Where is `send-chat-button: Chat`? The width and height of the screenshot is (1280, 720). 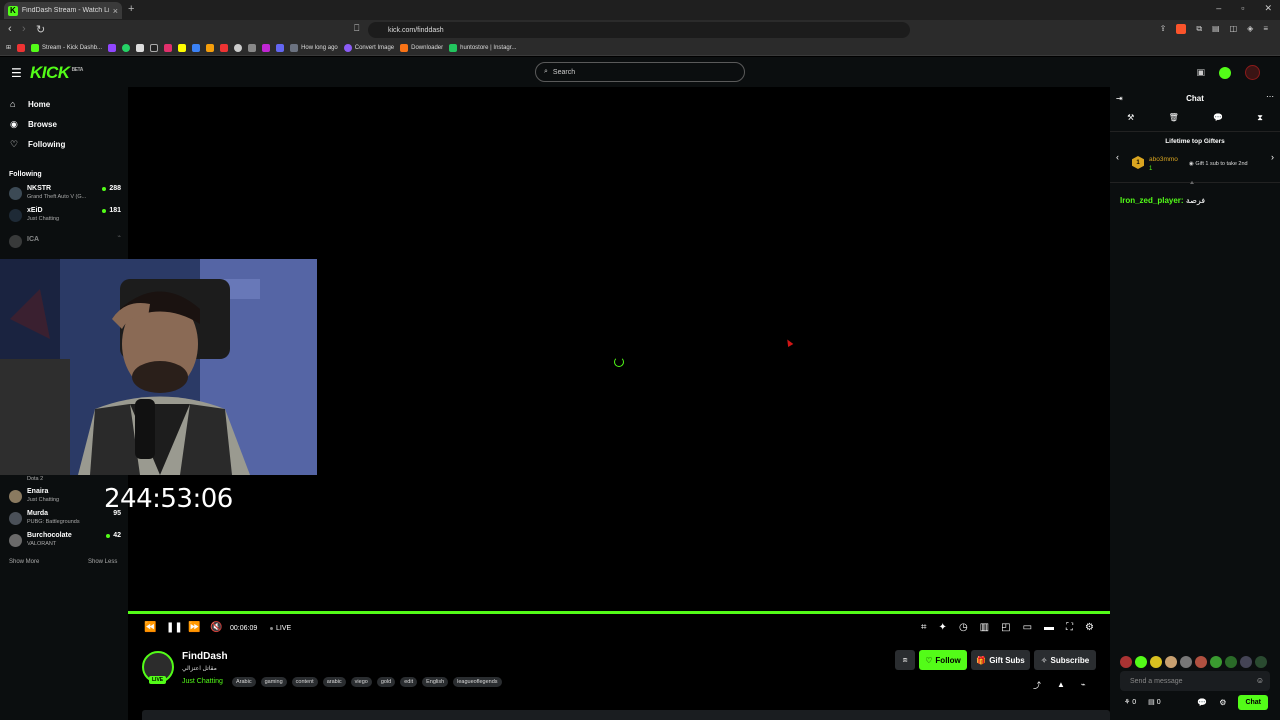
send-chat-button: Chat is located at coordinates (1253, 702).